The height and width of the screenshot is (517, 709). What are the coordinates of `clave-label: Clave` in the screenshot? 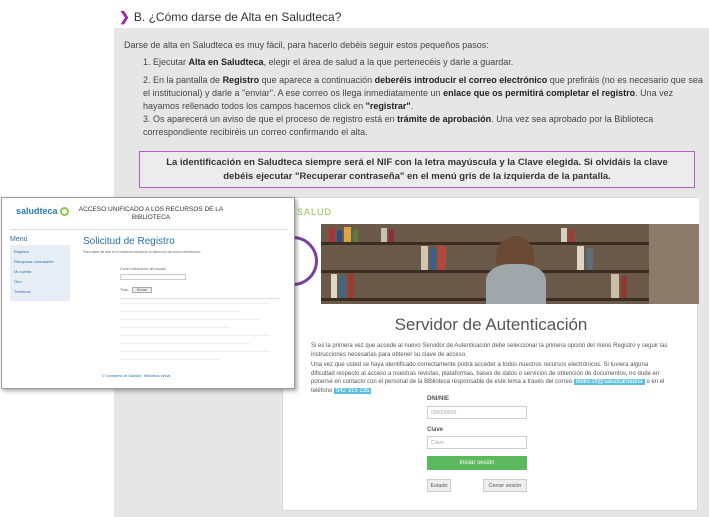 It's located at (435, 430).